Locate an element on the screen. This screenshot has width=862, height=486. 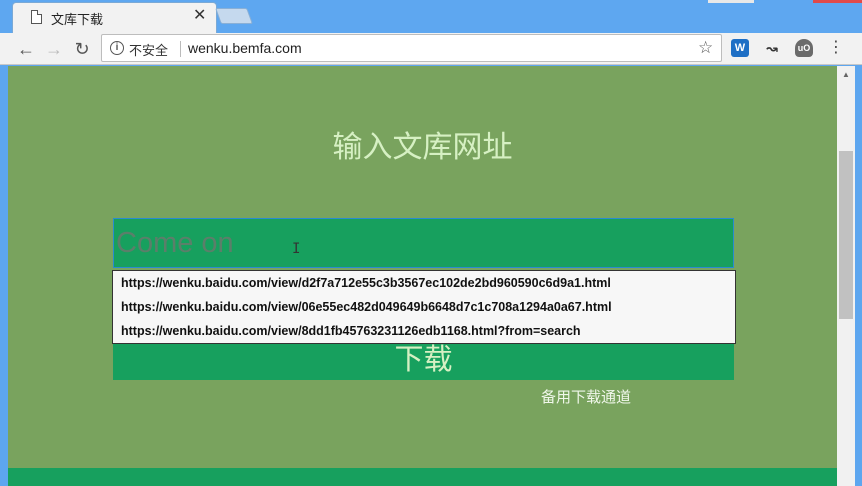
address-separator is located at coordinates (180, 49).